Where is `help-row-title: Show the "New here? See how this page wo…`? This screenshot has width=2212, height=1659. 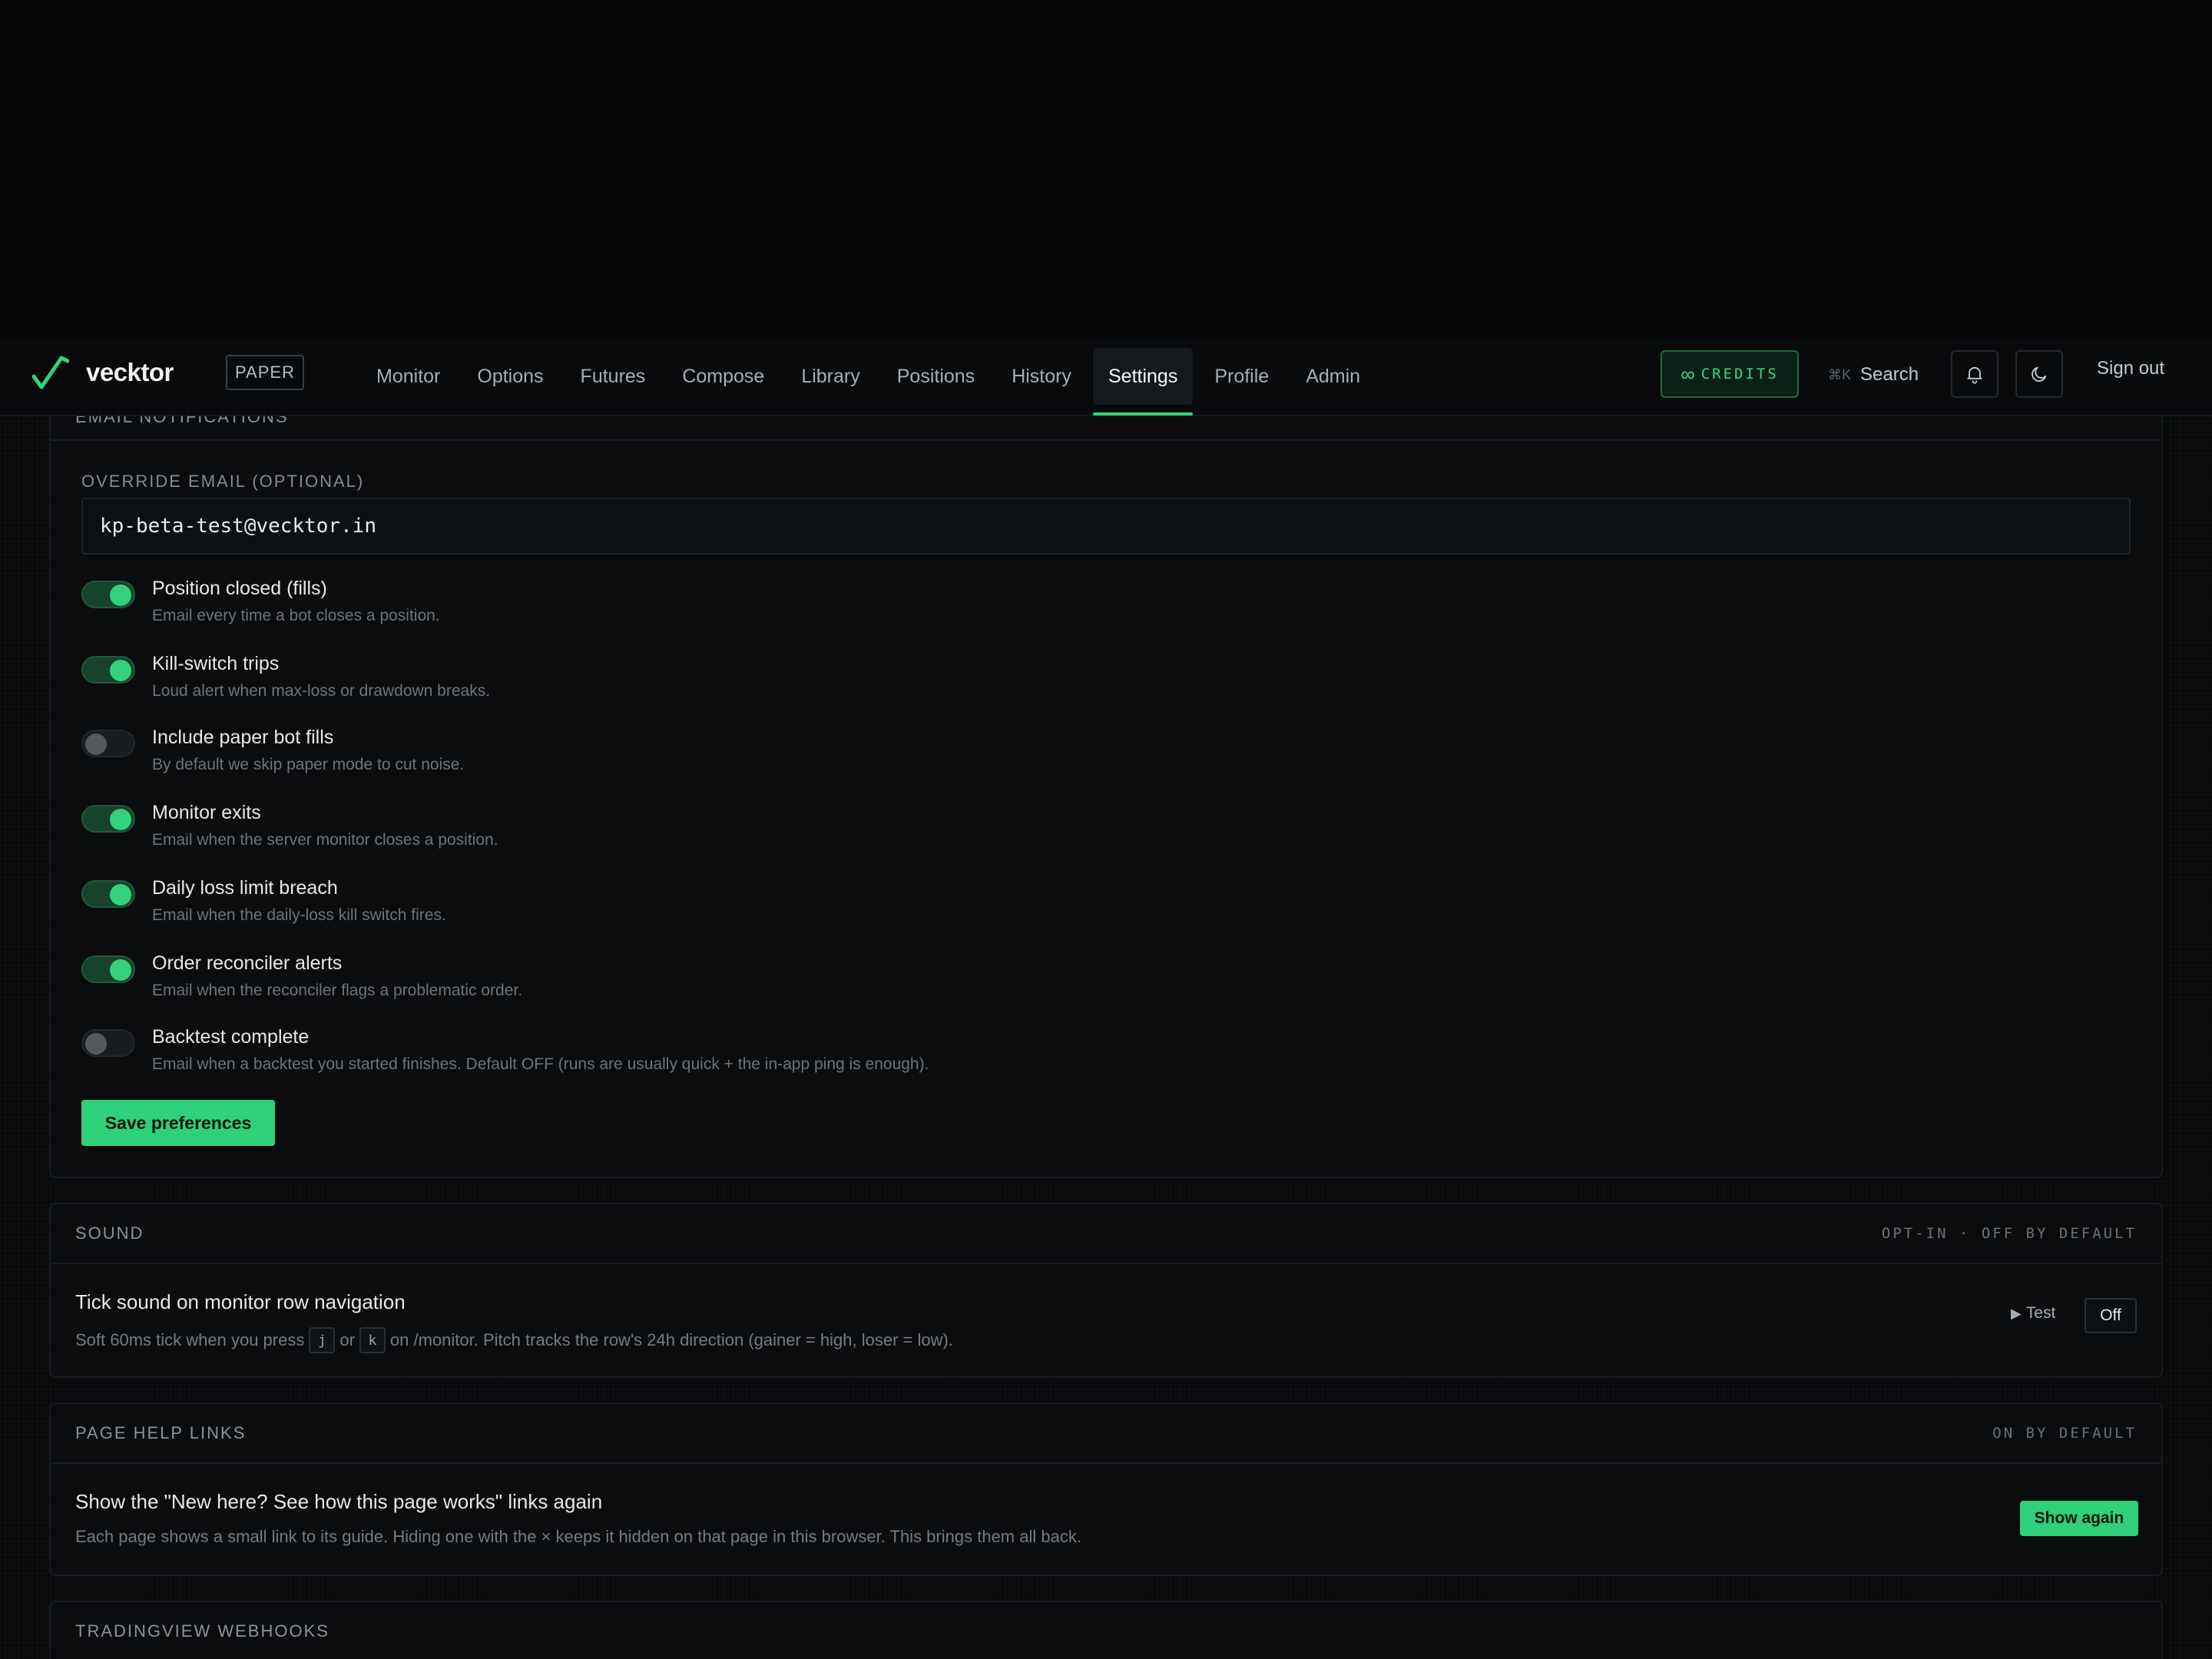
help-row-title: Show the "New here? See how this page wo… is located at coordinates (339, 1502).